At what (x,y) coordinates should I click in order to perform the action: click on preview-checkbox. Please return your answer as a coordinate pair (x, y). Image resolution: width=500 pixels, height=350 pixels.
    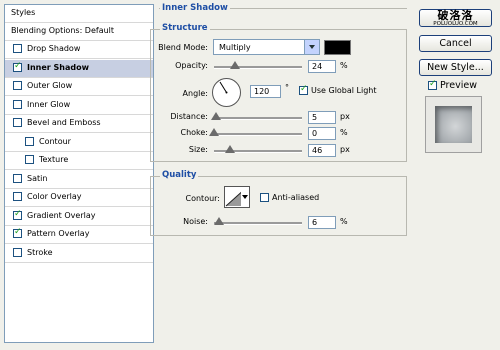
    Looking at the image, I should click on (432, 84).